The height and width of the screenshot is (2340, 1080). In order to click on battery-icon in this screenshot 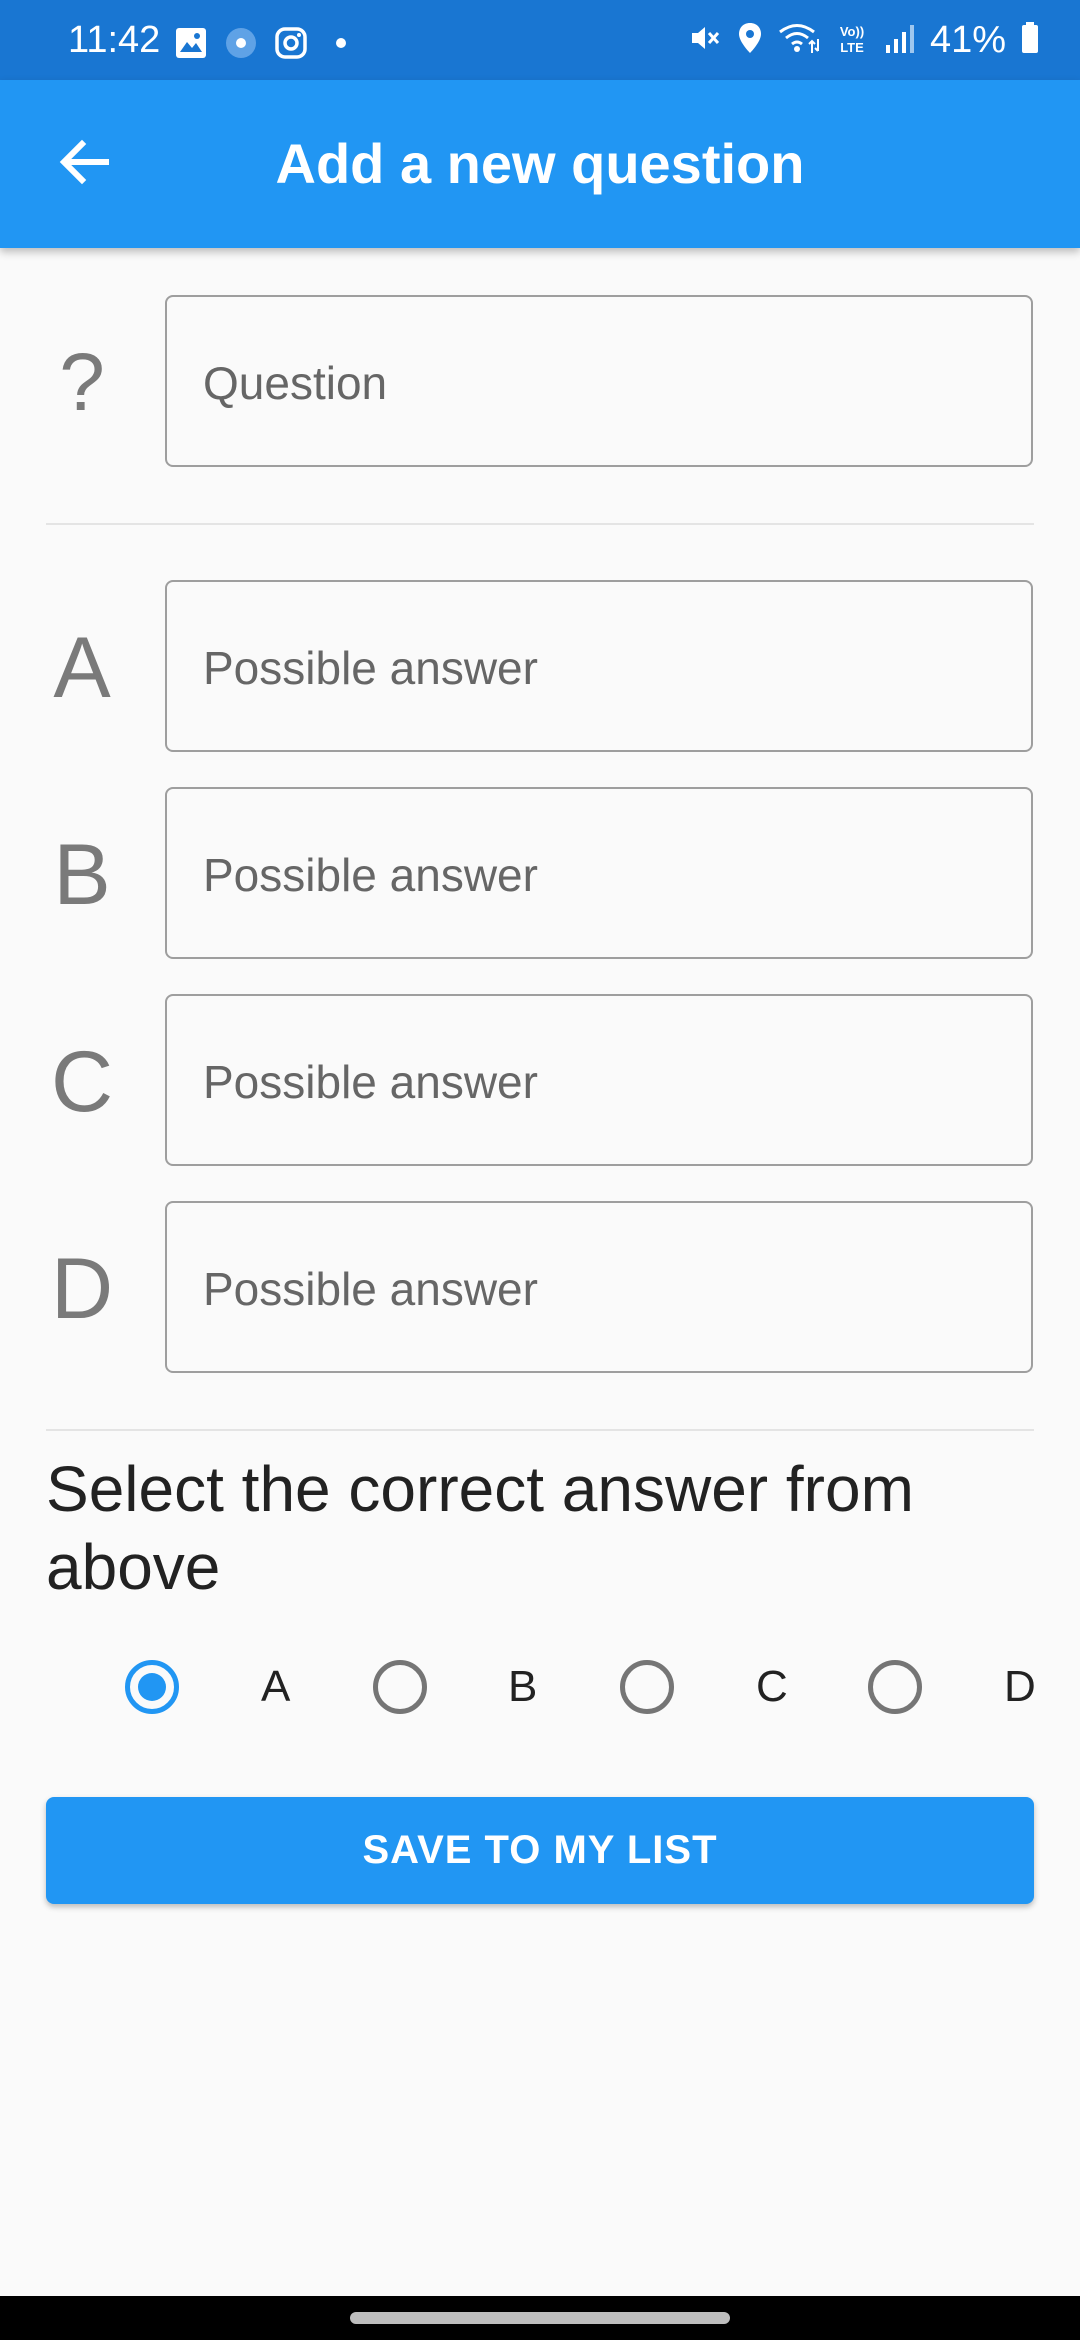, I will do `click(1030, 40)`.